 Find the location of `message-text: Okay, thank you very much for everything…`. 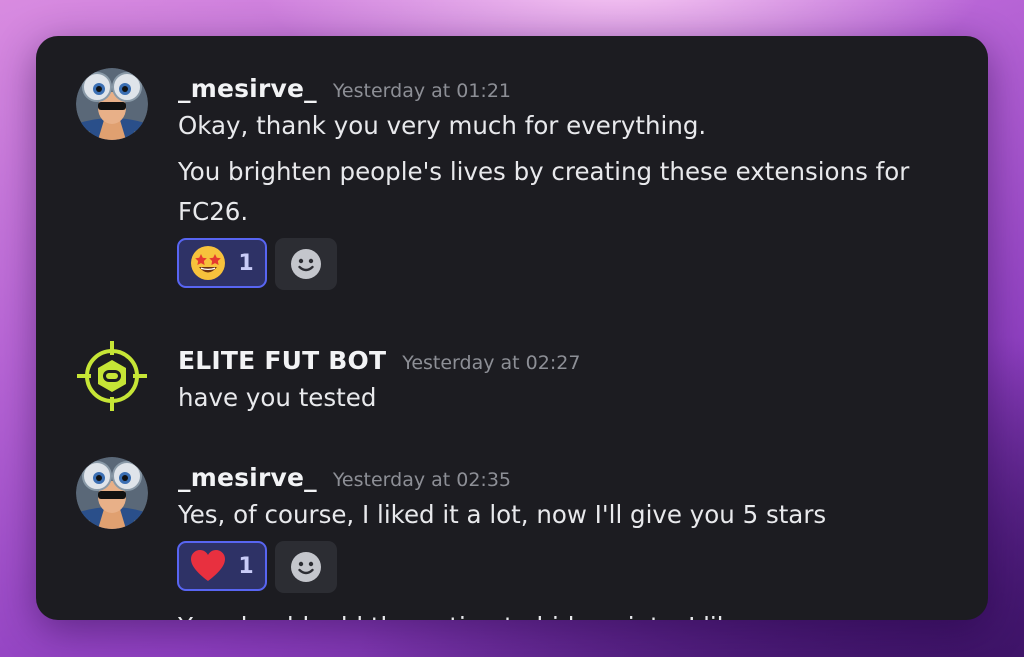

message-text: Okay, thank you very much for everything… is located at coordinates (442, 125).